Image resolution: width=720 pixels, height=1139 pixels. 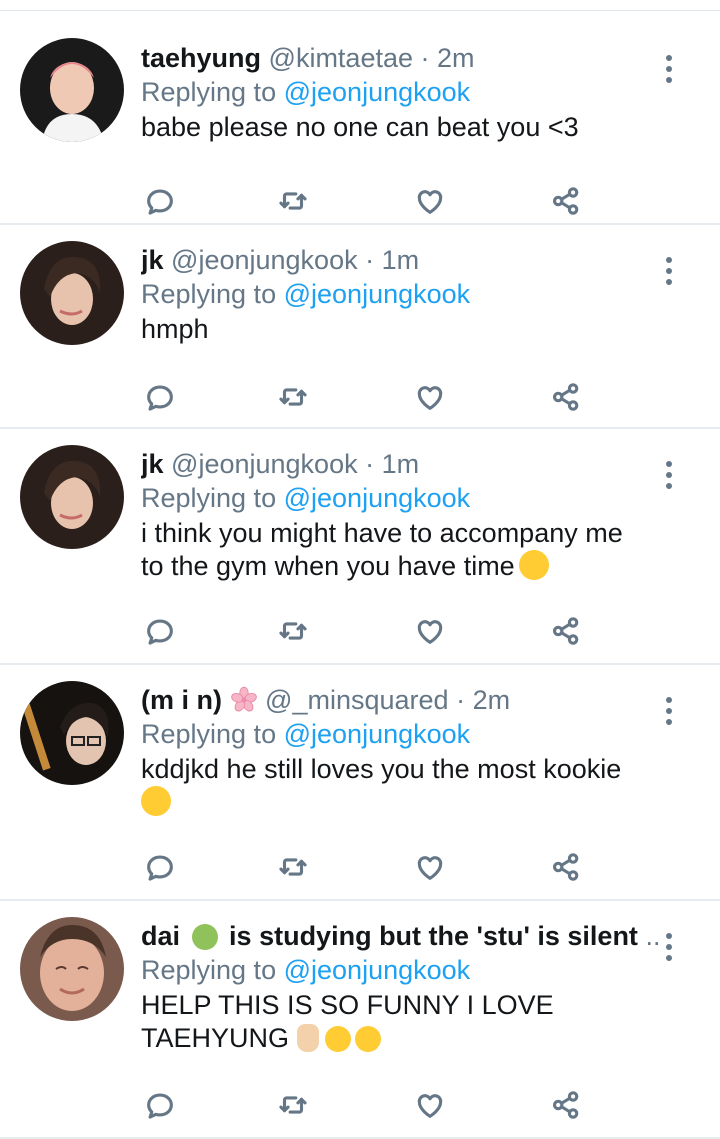 I want to click on raised-hand-emoji, so click(x=308, y=1038).